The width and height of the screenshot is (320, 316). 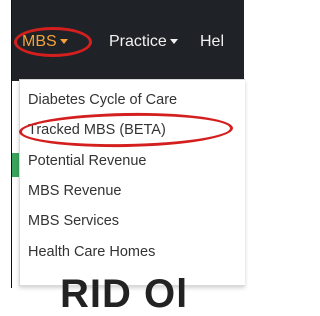 What do you see at coordinates (102, 100) in the screenshot?
I see `menu-item-diabetes-cycle-of-care: Diabetes Cycle of Care` at bounding box center [102, 100].